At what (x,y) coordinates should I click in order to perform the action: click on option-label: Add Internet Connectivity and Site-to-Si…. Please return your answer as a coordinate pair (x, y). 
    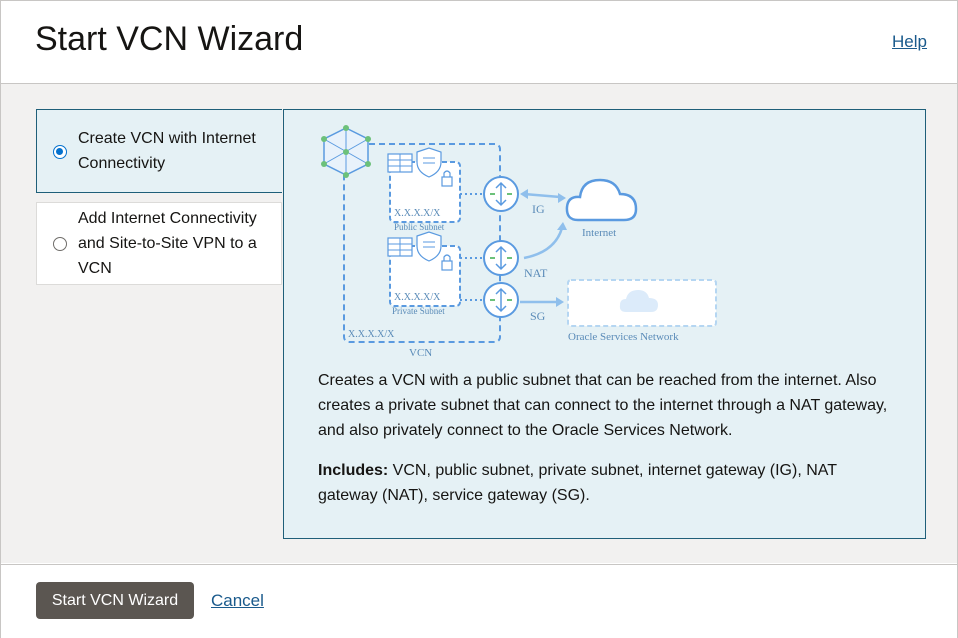
    Looking at the image, I should click on (167, 243).